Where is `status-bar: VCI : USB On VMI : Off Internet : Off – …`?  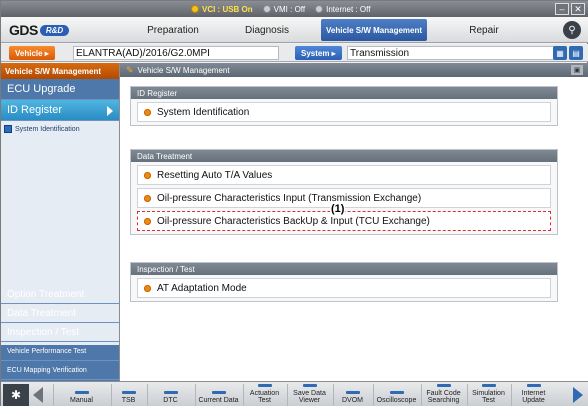 status-bar: VCI : USB On VMI : Off Internet : Off – … is located at coordinates (294, 9).